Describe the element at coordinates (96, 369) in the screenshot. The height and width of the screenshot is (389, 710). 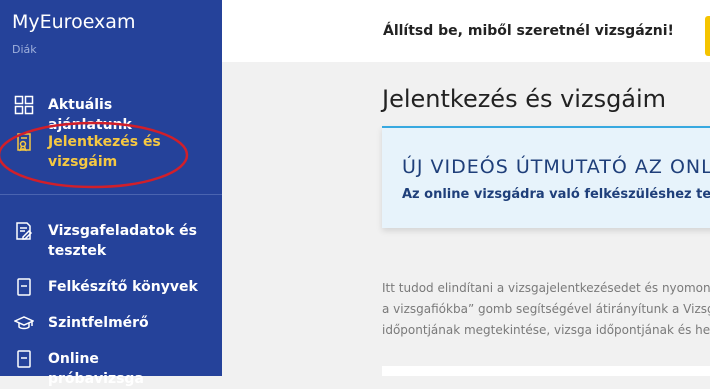
I see `sidebar-item-label: Online próbavizsga` at that location.